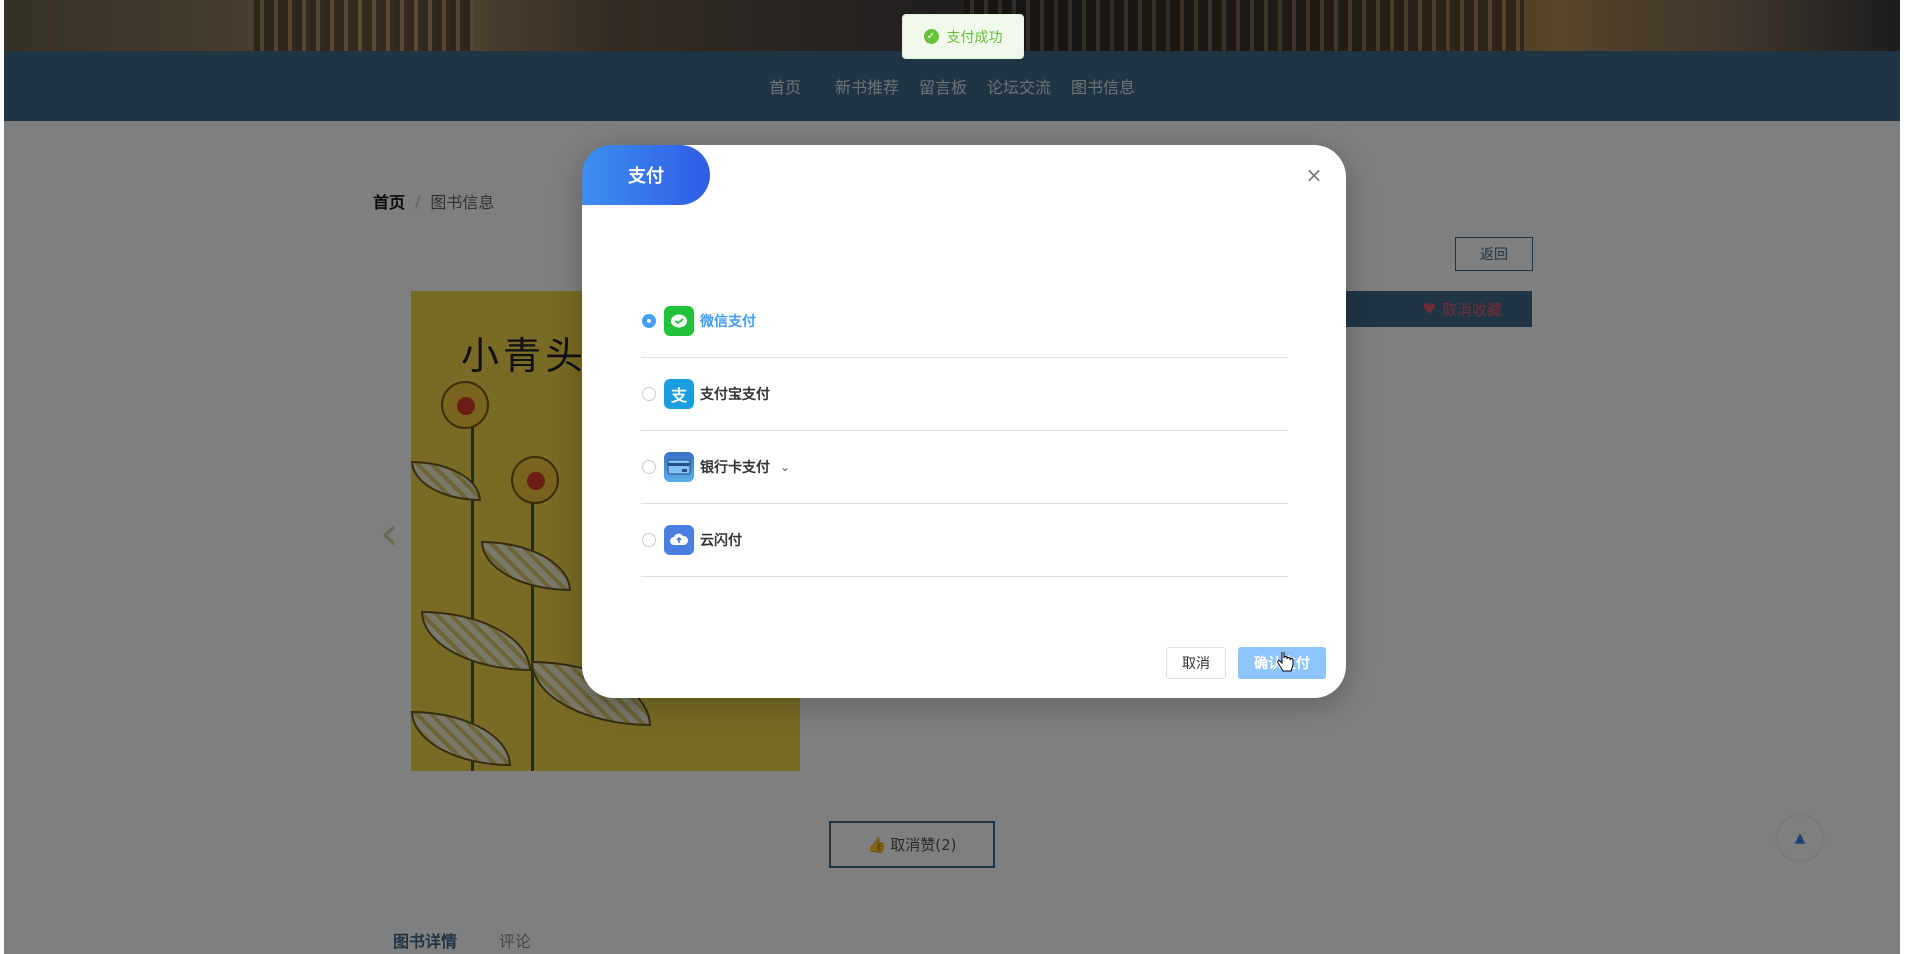  Describe the element at coordinates (679, 467) in the screenshot. I see `bank-card-icon` at that location.